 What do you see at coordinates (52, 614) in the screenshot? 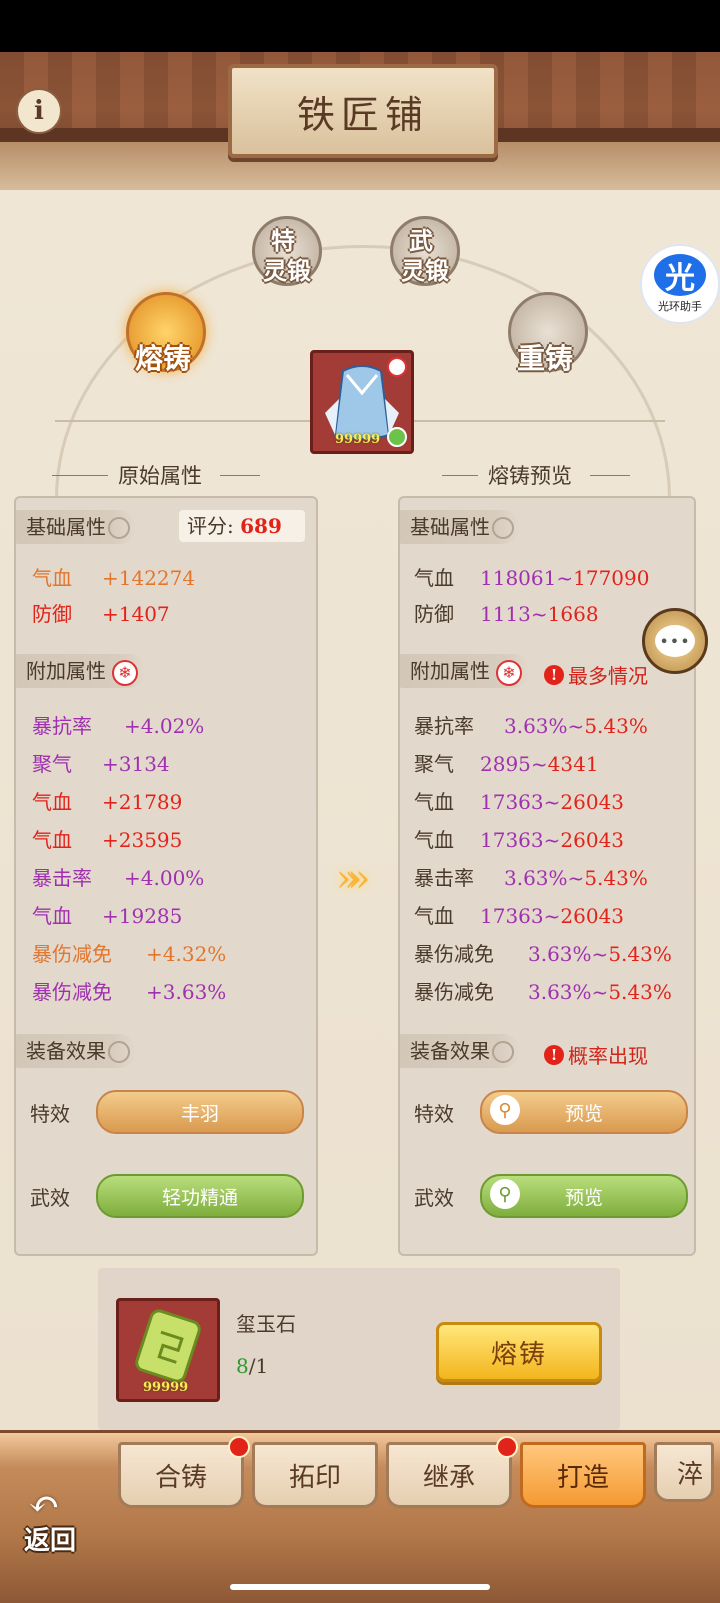
I see `stat-name: 防御` at bounding box center [52, 614].